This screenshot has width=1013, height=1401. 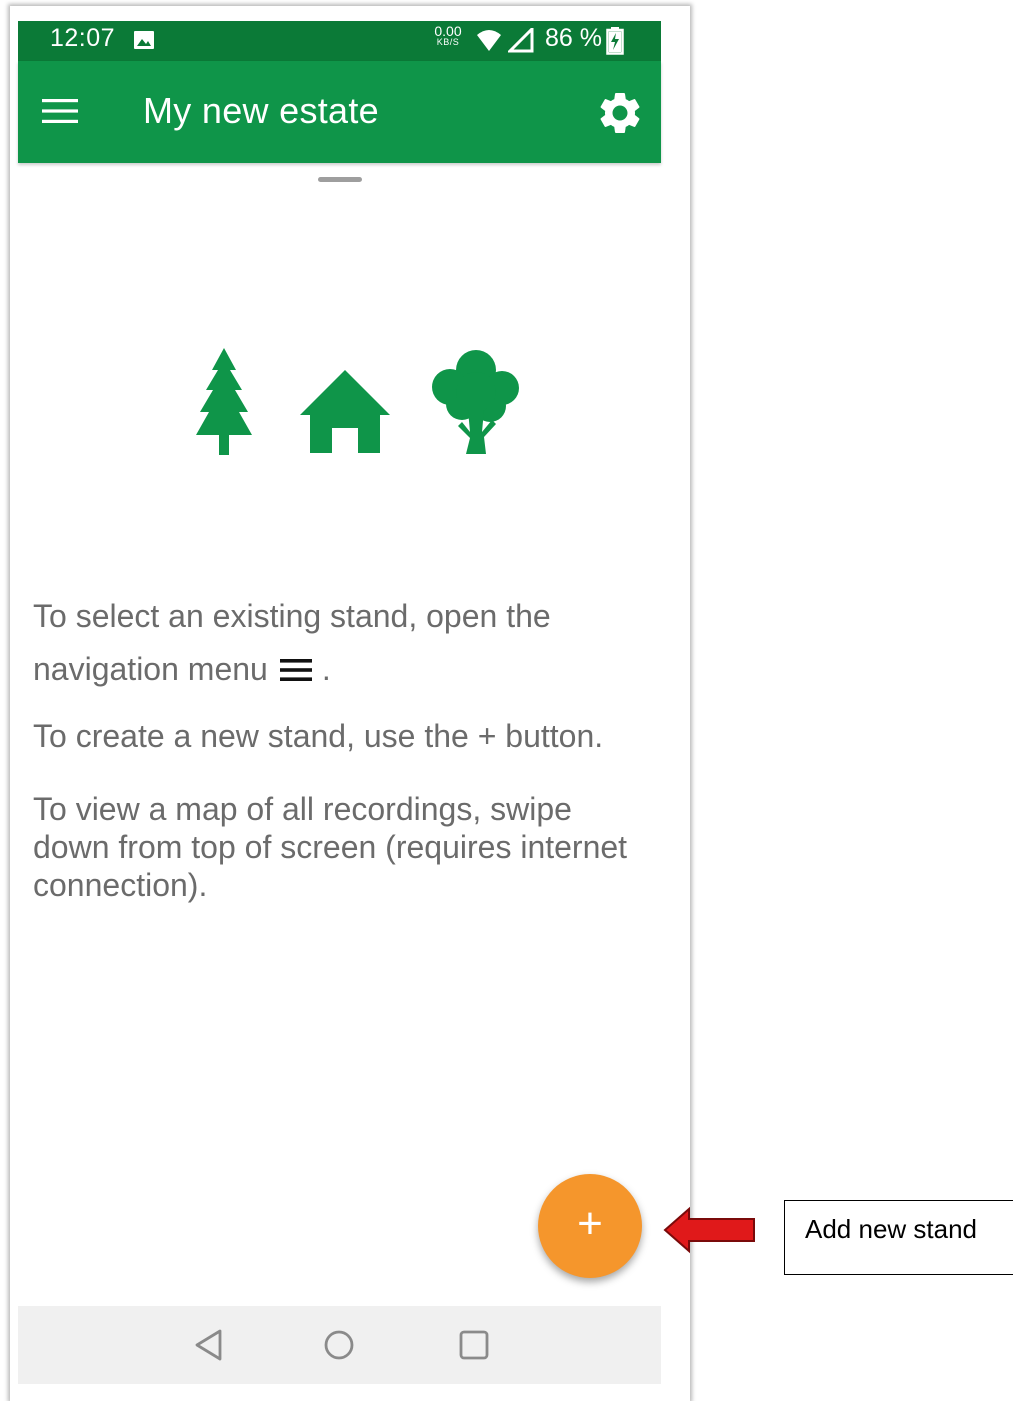 What do you see at coordinates (261, 110) in the screenshot?
I see `page-title: My new estate` at bounding box center [261, 110].